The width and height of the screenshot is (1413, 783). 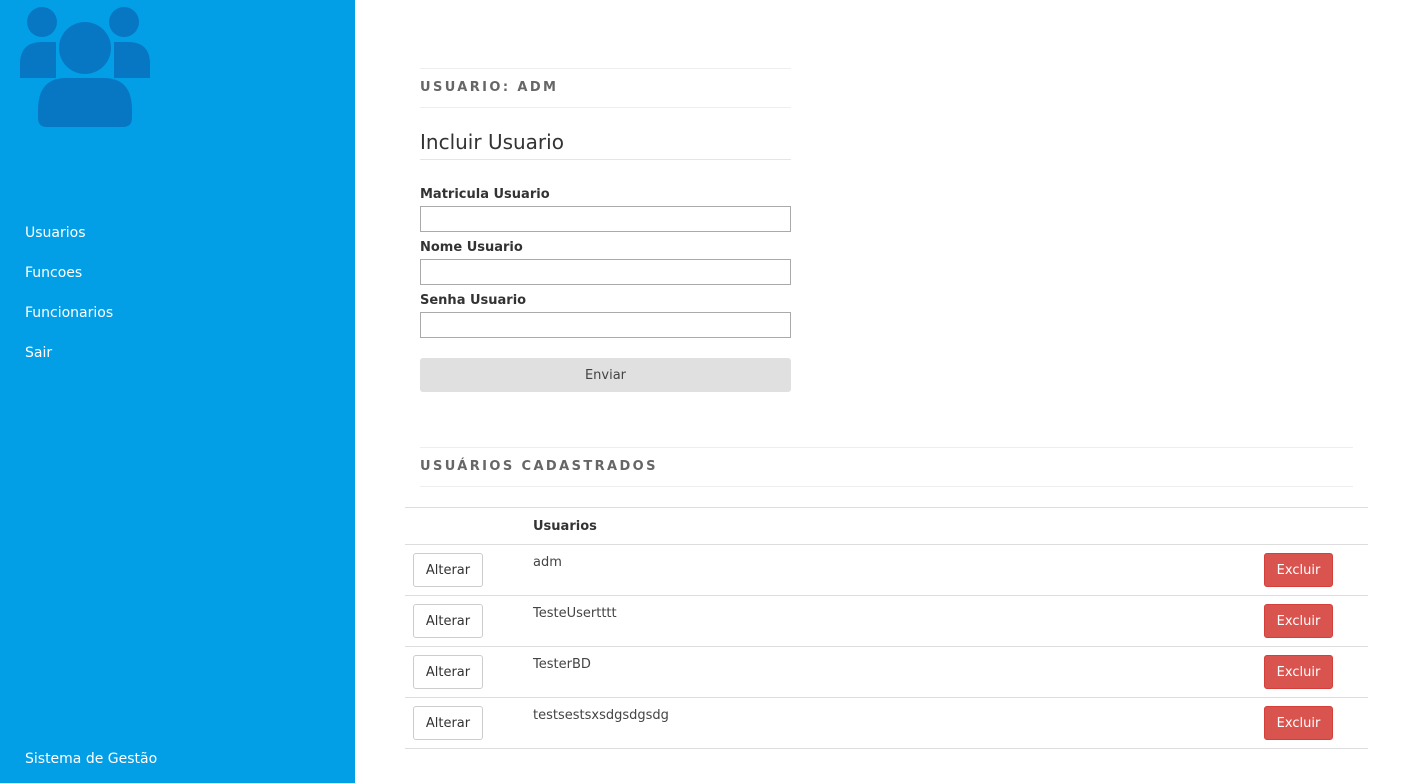 I want to click on user-name-cell: TesterBD, so click(x=770, y=672).